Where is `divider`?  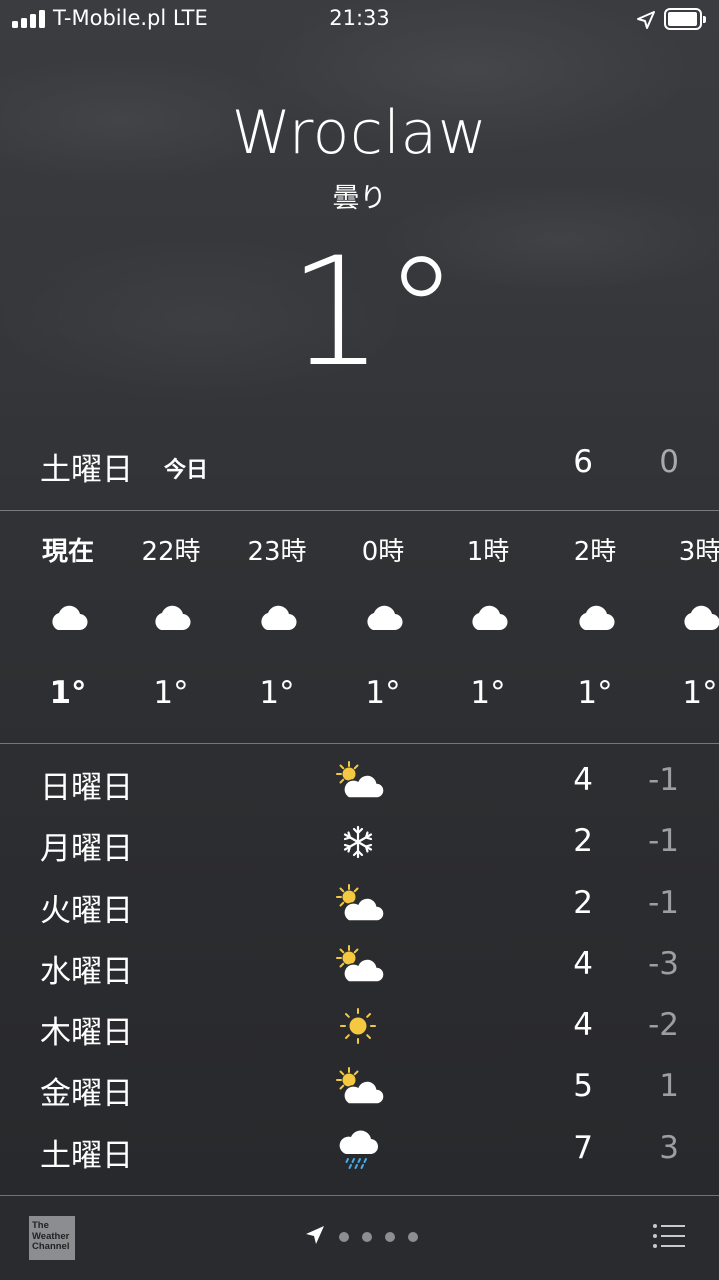 divider is located at coordinates (359, 743).